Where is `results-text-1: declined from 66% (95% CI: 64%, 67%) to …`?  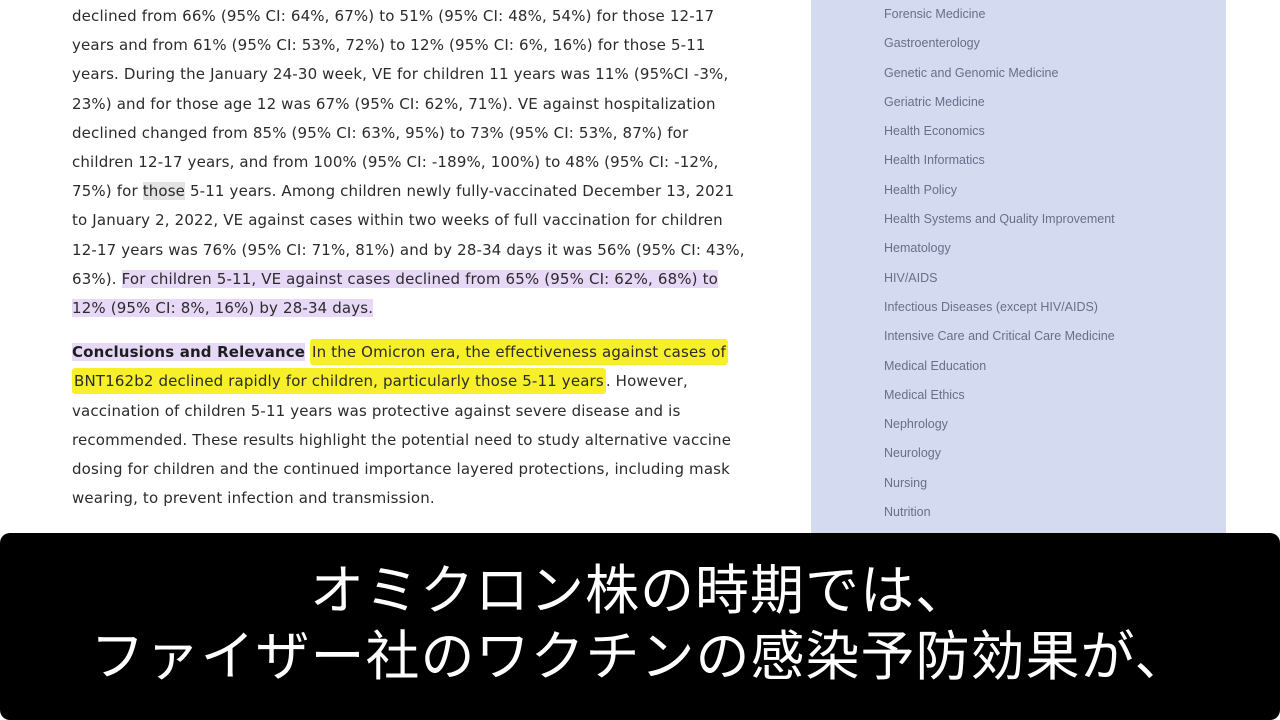 results-text-1: declined from 66% (95% CI: 64%, 67%) to … is located at coordinates (400, 104).